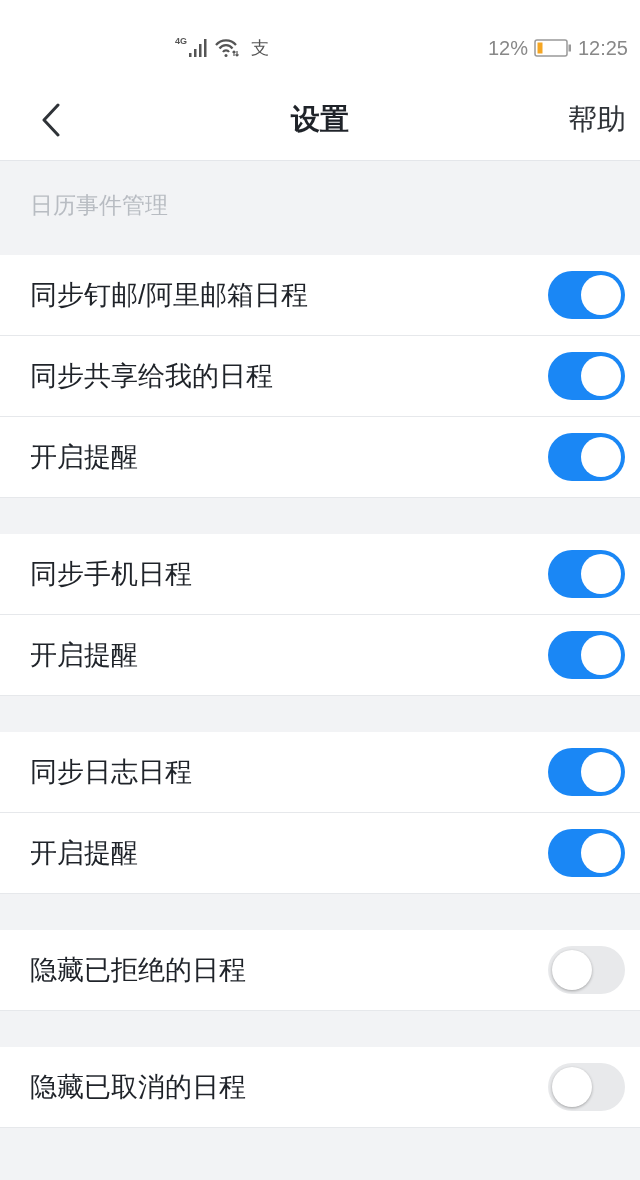  Describe the element at coordinates (138, 970) in the screenshot. I see `setting-label: 隐藏已拒绝的日程` at that location.